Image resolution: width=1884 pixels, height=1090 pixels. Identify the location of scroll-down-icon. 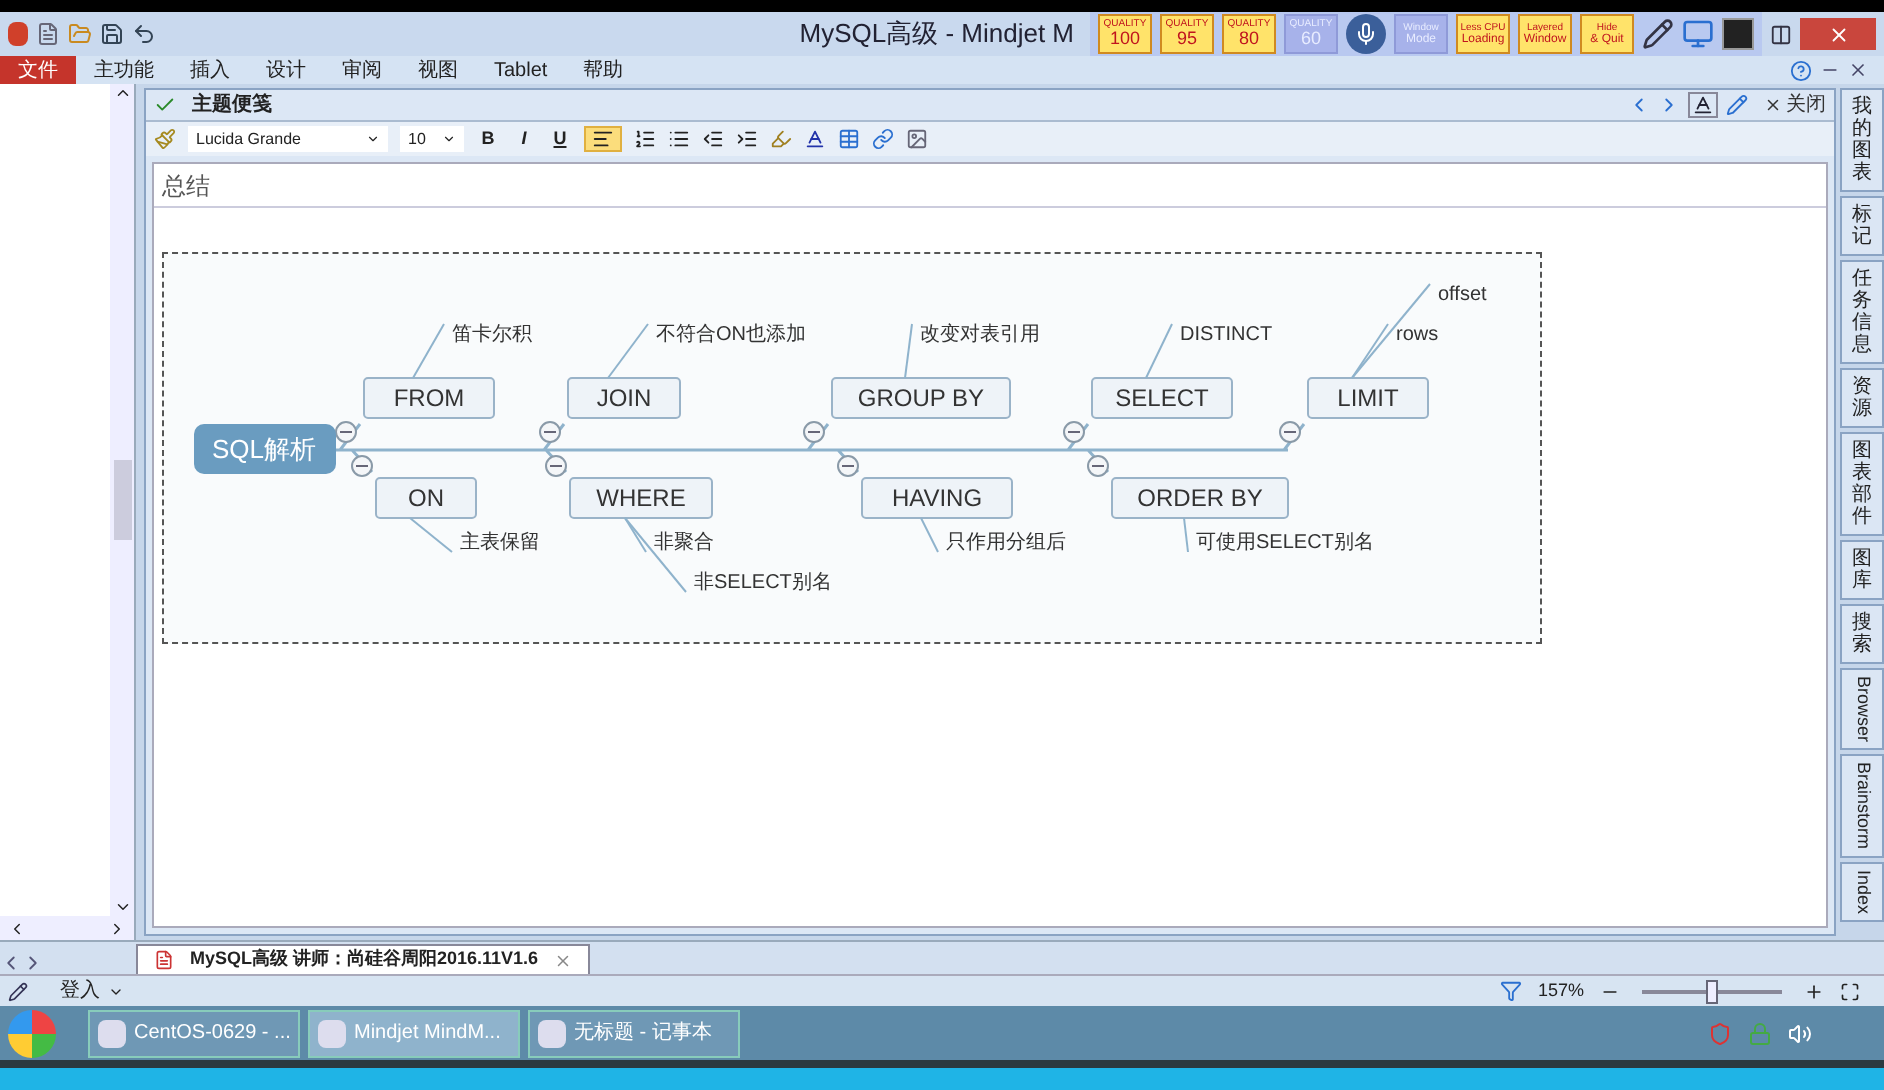
(122, 907).